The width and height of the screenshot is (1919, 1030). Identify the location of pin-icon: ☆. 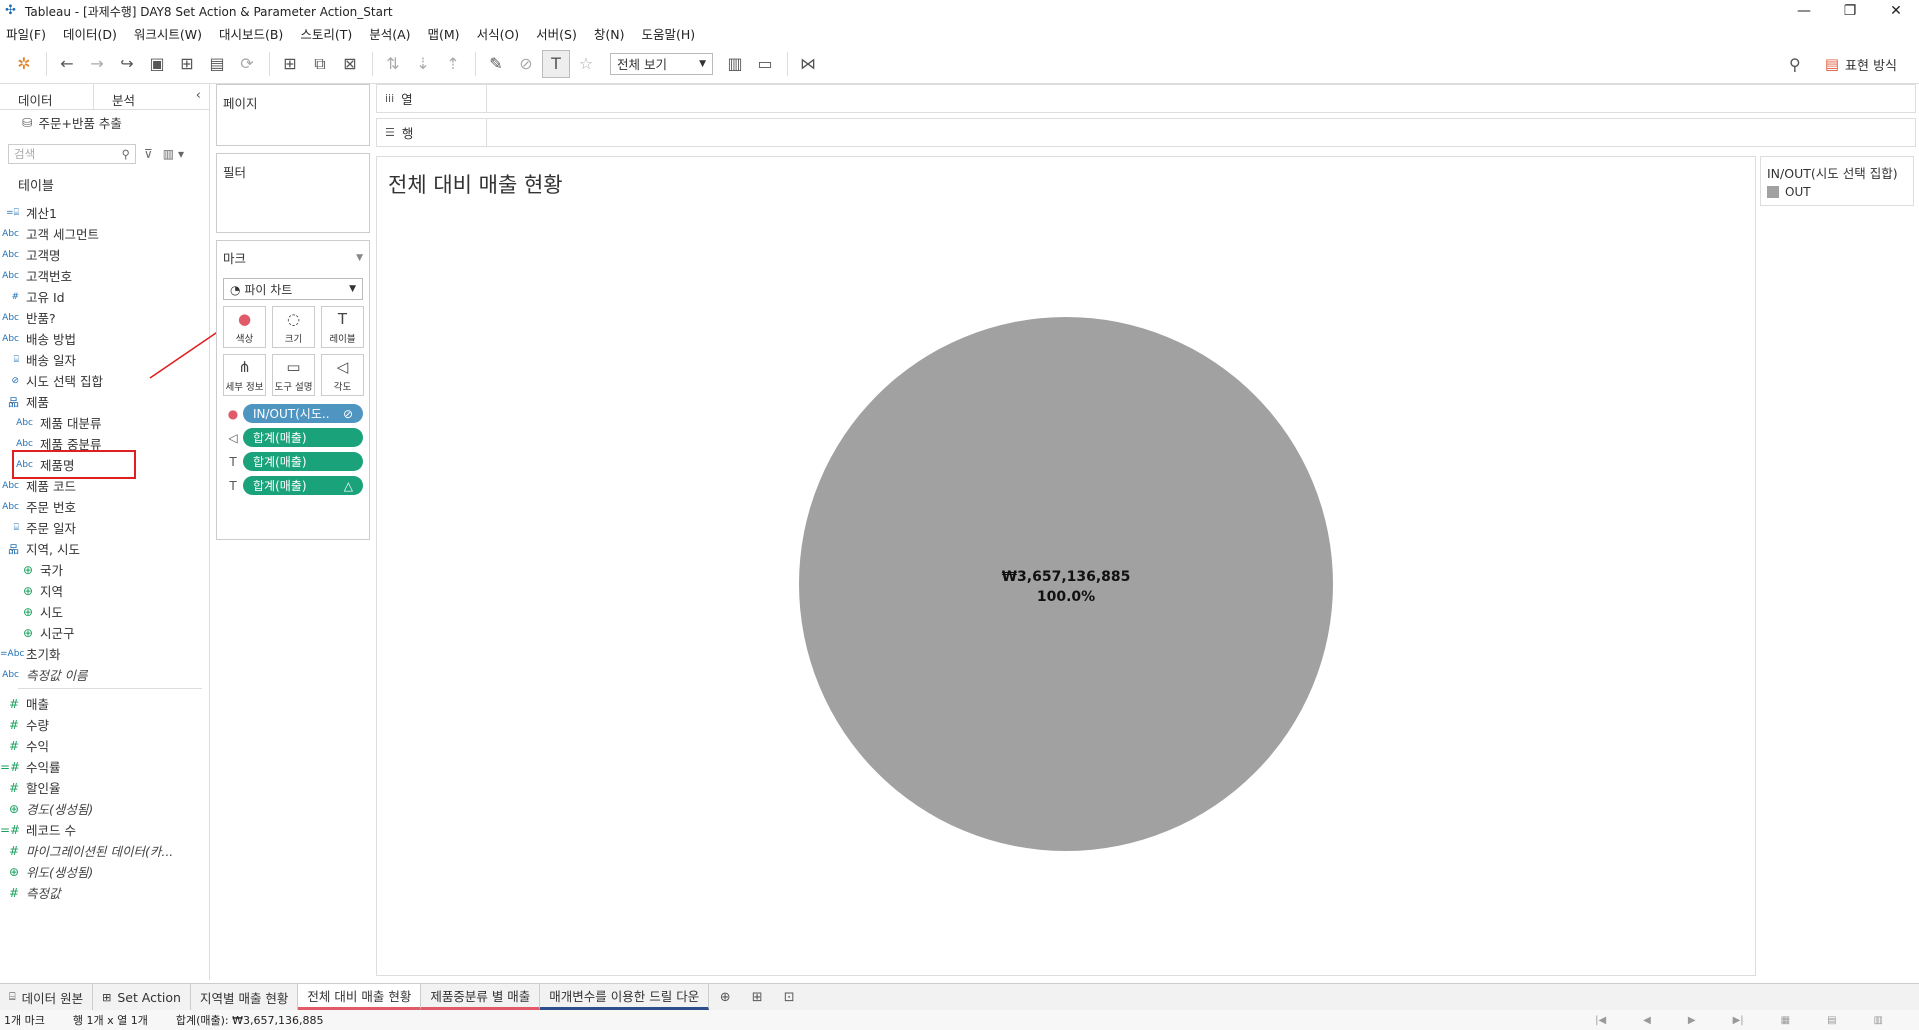
(586, 64).